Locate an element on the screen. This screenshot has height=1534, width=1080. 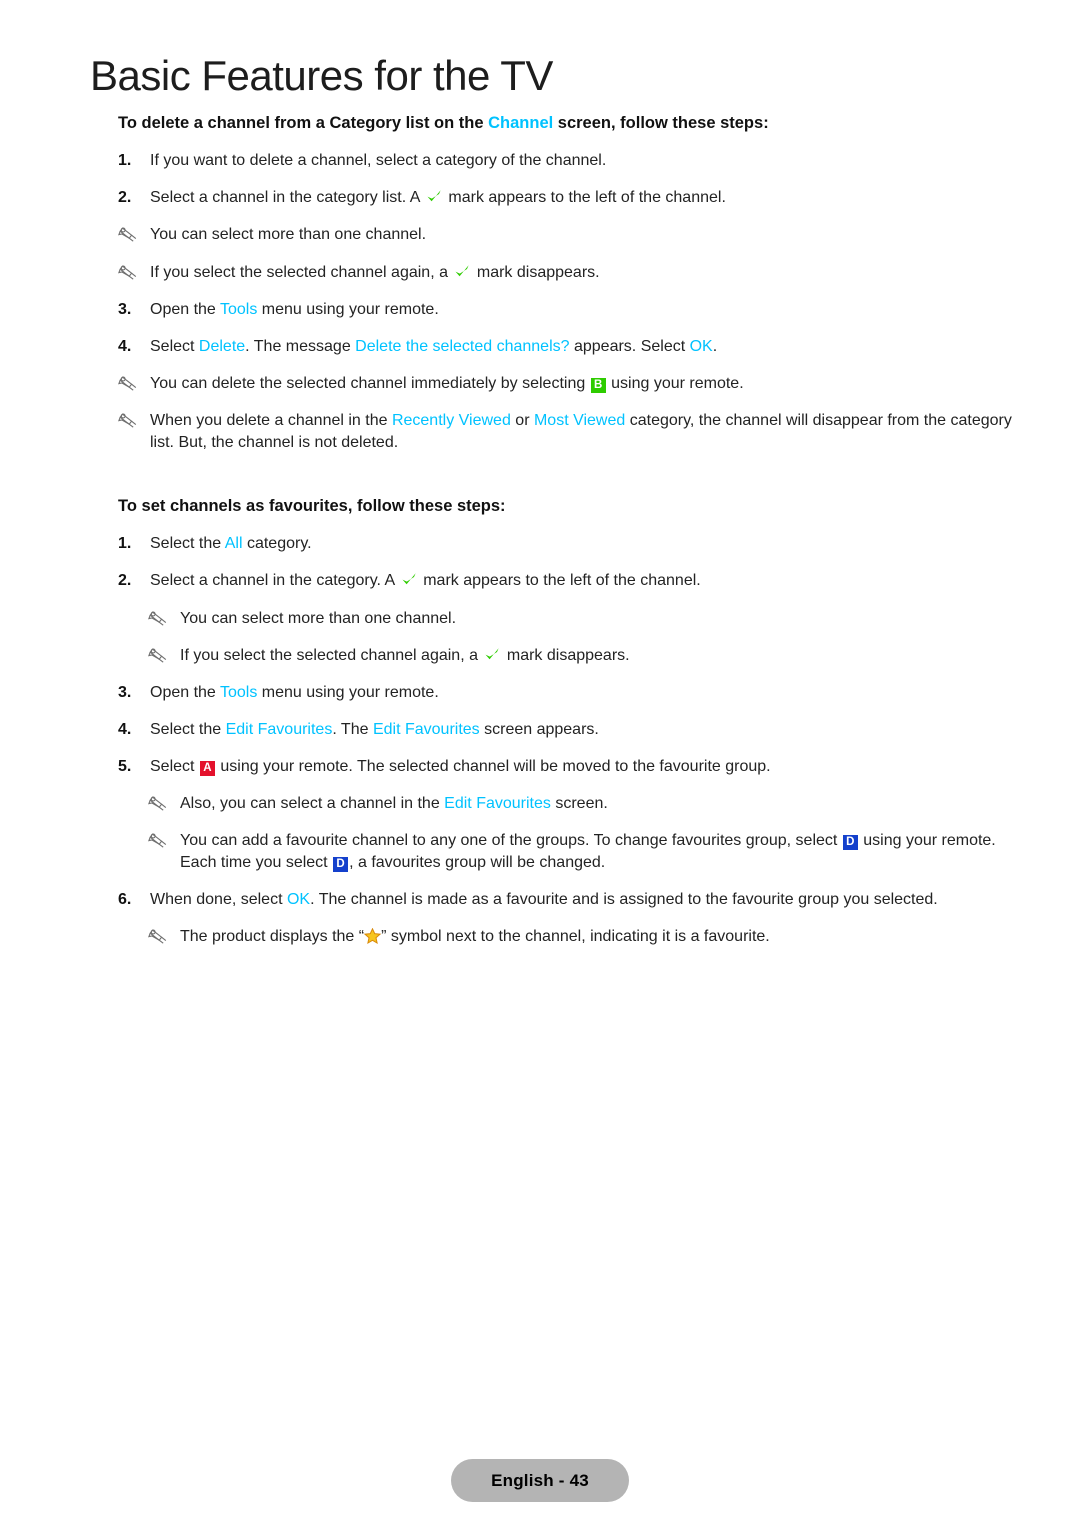
remote-key-b-icon: B is located at coordinates (598, 385).